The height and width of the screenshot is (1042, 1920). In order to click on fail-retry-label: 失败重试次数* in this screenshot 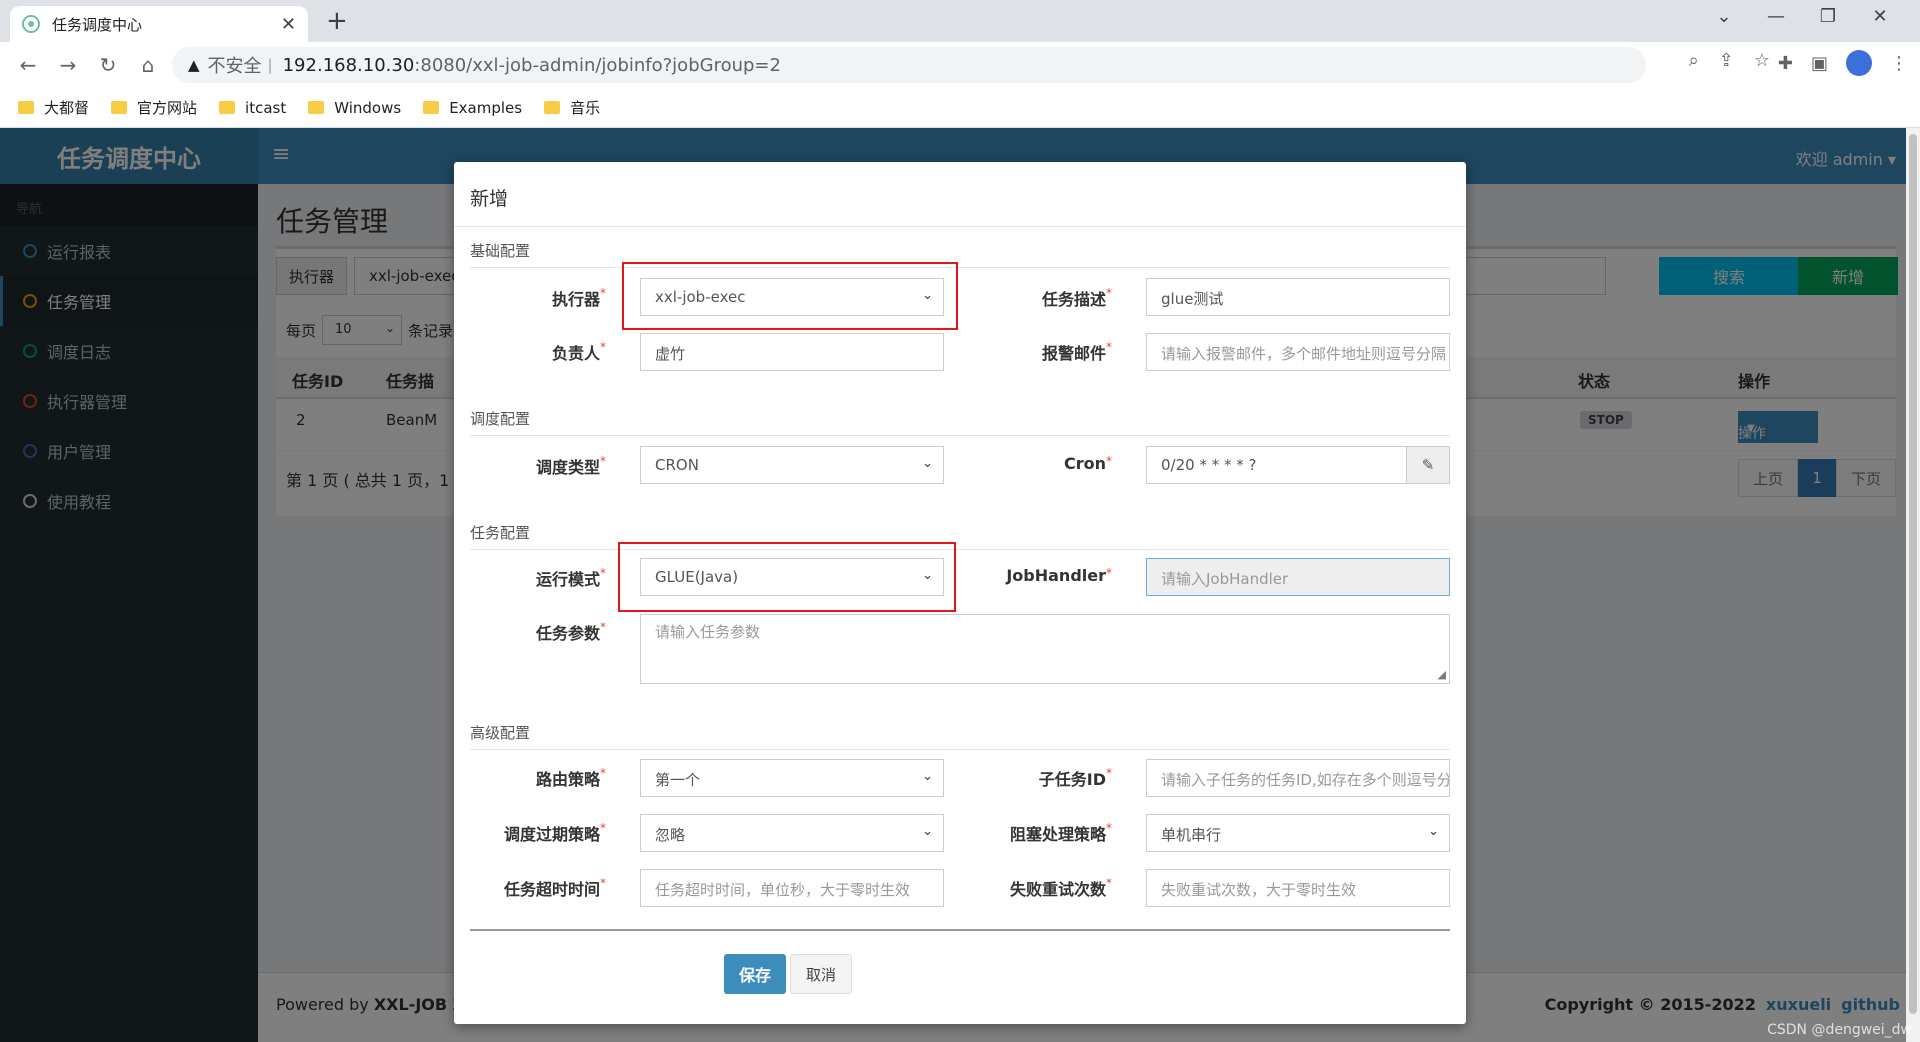, I will do `click(1060, 887)`.